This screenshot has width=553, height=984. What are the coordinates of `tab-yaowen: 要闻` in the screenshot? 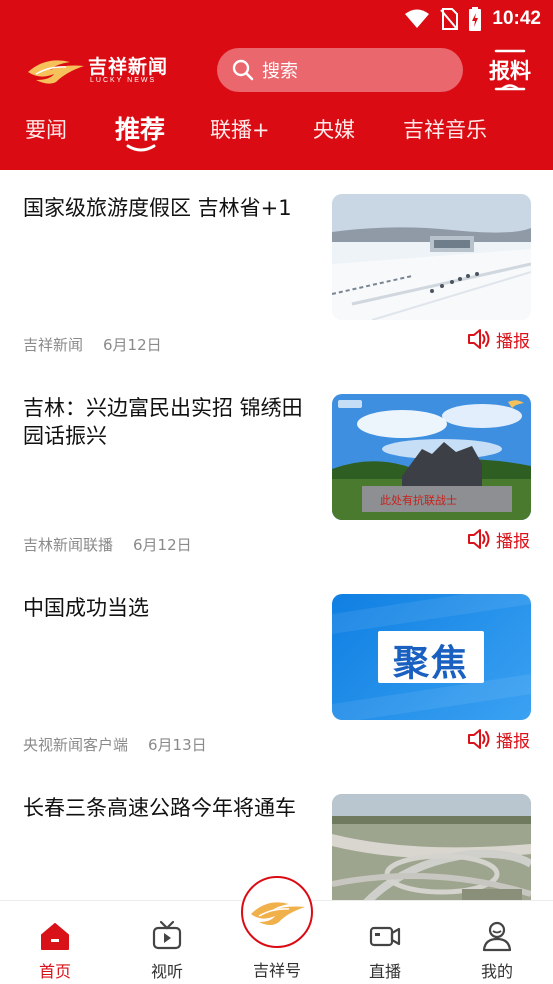 It's located at (46, 129).